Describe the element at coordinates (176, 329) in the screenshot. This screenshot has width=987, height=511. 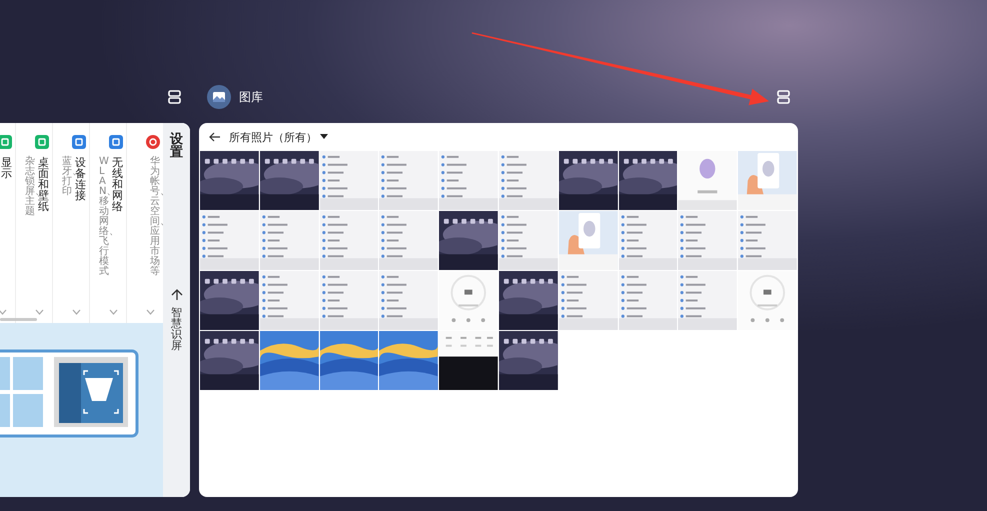
I see `smart-screen-label: 智慧识屏` at that location.